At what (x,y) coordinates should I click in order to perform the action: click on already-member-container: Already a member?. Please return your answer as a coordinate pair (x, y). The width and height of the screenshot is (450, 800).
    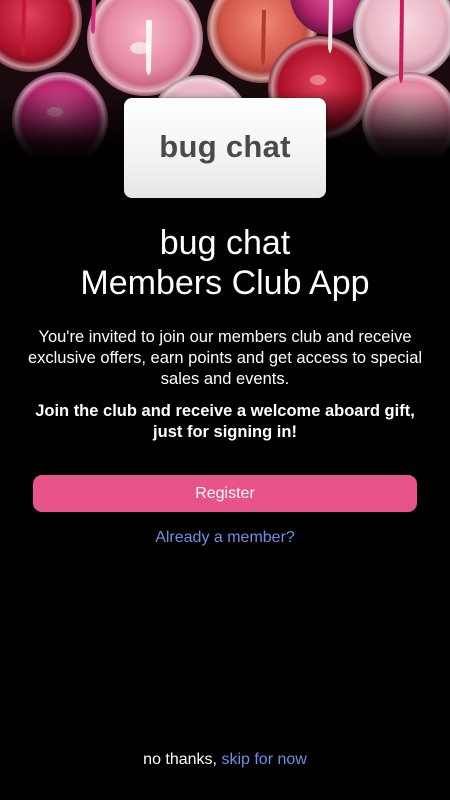
    Looking at the image, I should click on (225, 538).